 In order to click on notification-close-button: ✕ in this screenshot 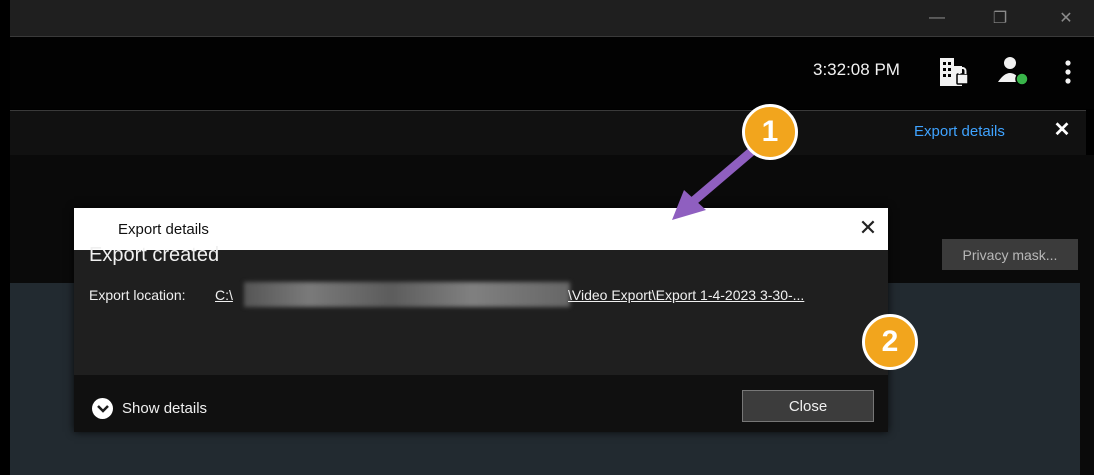, I will do `click(1062, 130)`.